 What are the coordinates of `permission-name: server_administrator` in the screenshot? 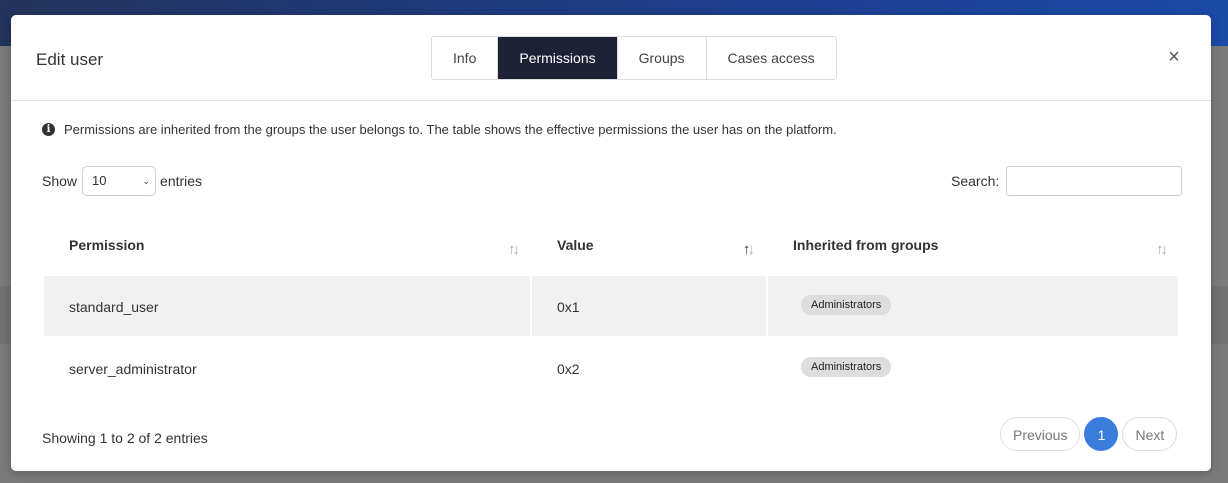 It's located at (133, 369).